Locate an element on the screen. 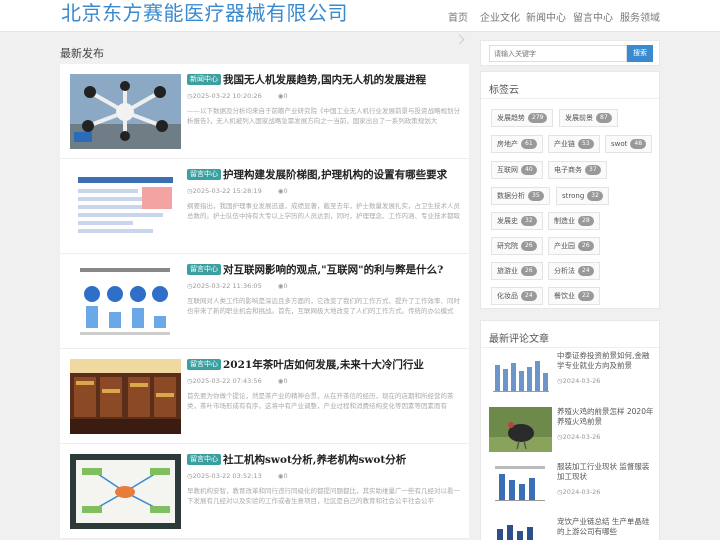 The height and width of the screenshot is (540, 720). latest-article-item: 服装加工行业现状 监督服装加工现状 ◷2024-03-26 is located at coordinates (572, 486).